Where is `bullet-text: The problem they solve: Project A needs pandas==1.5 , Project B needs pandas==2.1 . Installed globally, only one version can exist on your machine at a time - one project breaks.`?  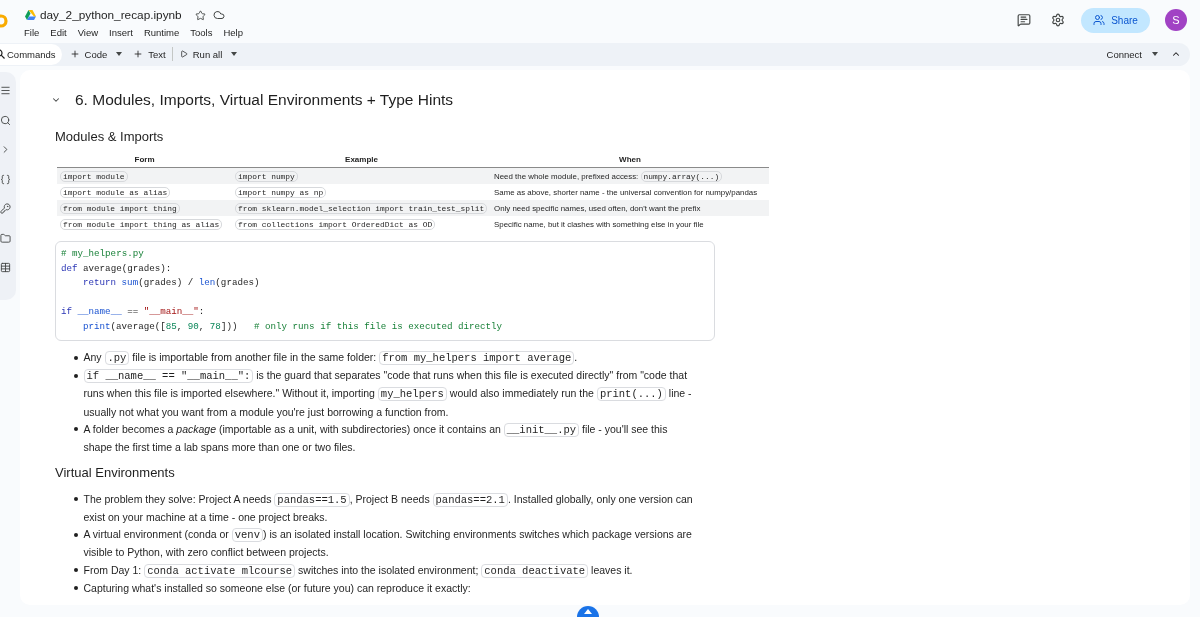 bullet-text: The problem they solve: Project A needs pandas==1.5 , Project B needs pandas==2.1 . Installed globally, only one version can exist on your machine at a time - one project breaks. is located at coordinates (388, 508).